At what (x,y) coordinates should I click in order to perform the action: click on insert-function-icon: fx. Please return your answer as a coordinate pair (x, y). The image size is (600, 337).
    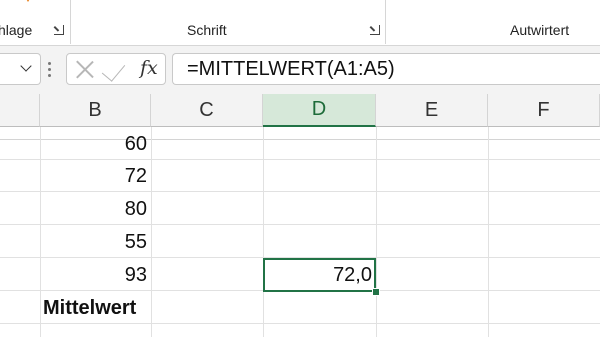
    Looking at the image, I should click on (149, 68).